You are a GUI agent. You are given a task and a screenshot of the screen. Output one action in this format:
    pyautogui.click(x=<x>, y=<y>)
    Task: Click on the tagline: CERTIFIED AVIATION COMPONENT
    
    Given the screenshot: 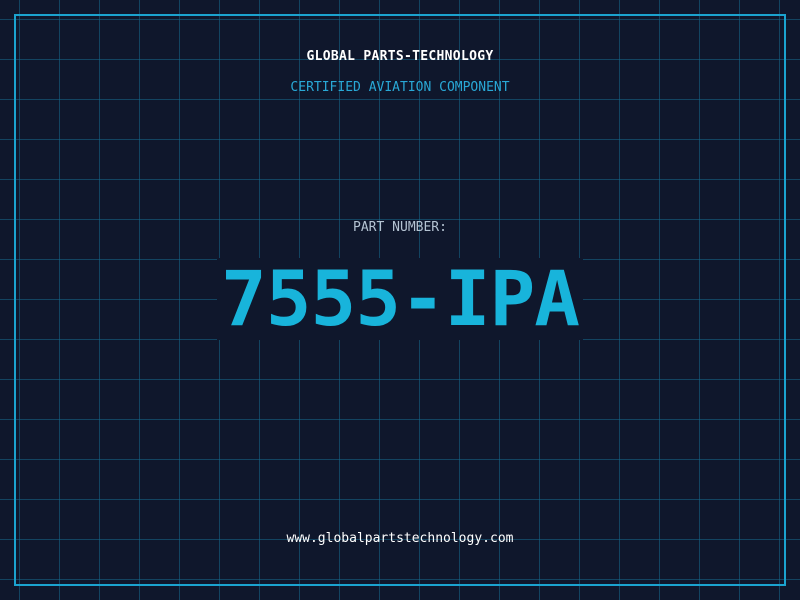 What is the action you would take?
    pyautogui.click(x=400, y=87)
    